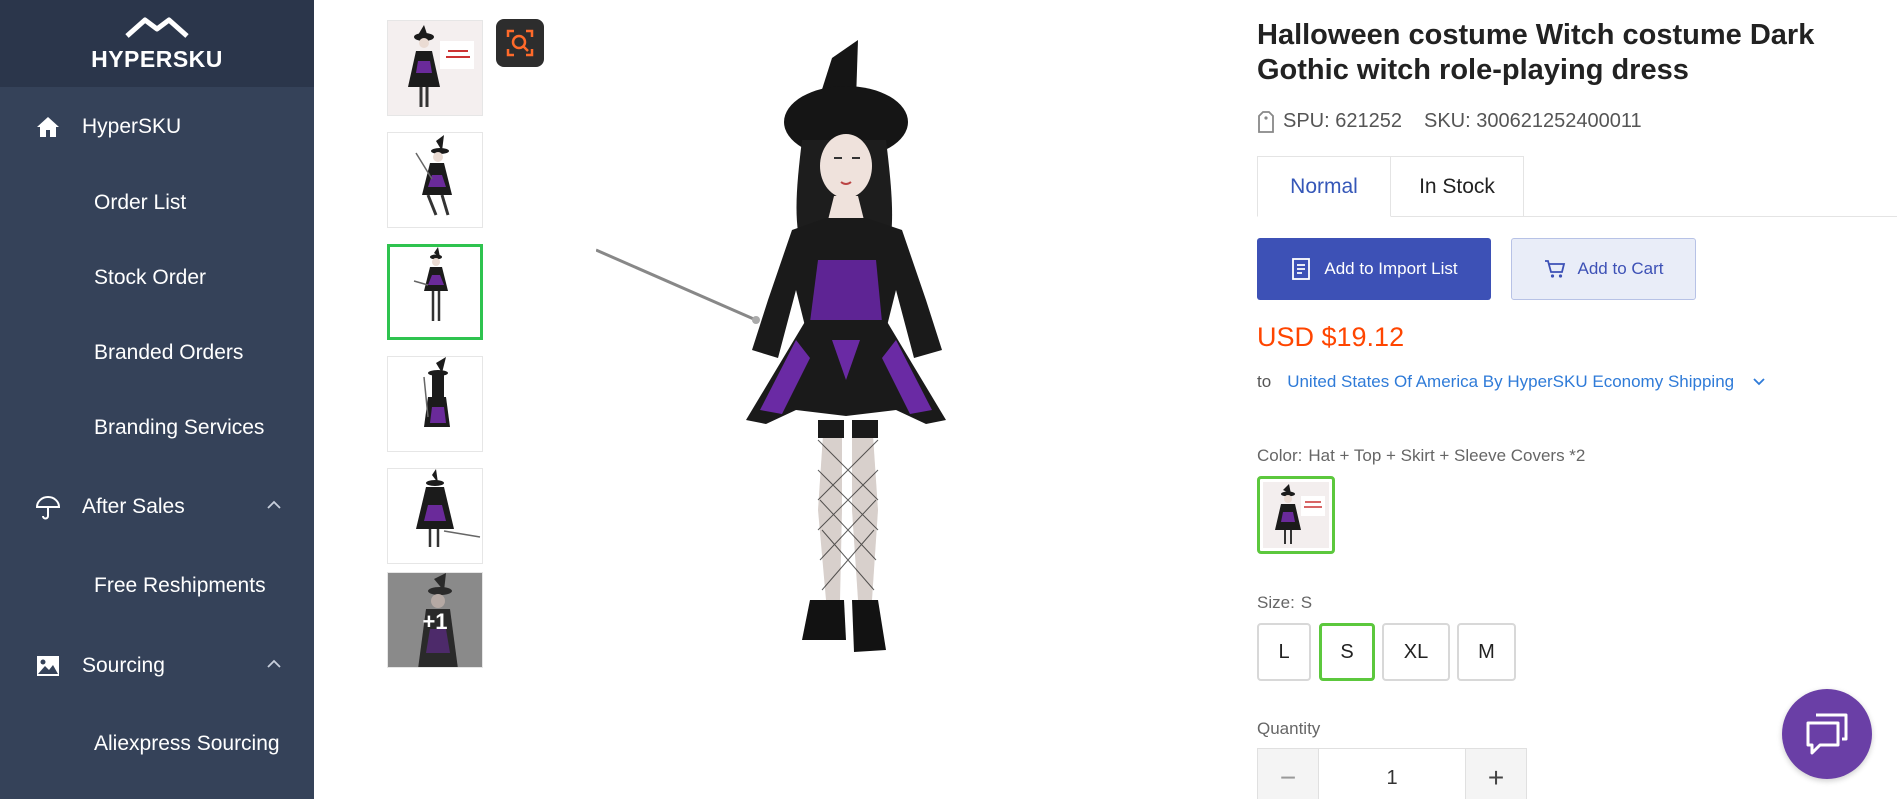  Describe the element at coordinates (48, 127) in the screenshot. I see `home-icon` at that location.